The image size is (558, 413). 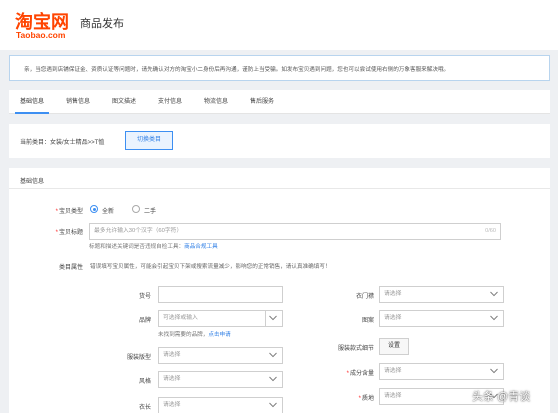 What do you see at coordinates (355, 349) in the screenshot?
I see `style-details-label: 服装款式细节` at bounding box center [355, 349].